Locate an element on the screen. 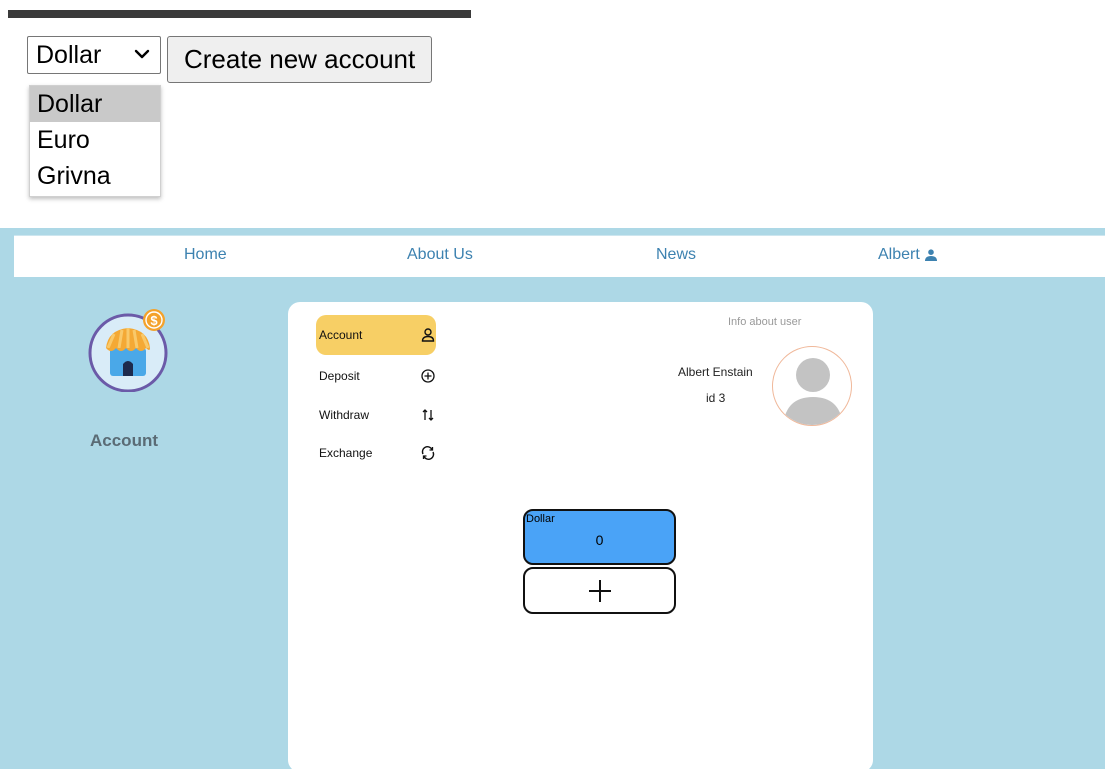  user-id: id 3 is located at coordinates (716, 398).